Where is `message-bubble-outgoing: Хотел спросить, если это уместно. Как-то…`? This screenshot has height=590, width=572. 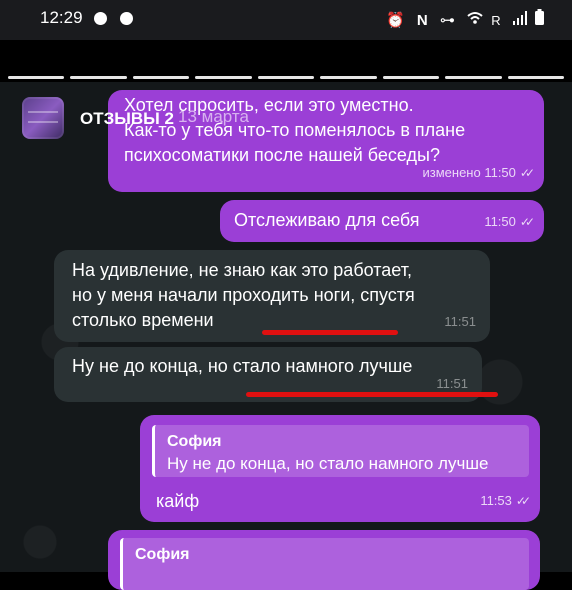 message-bubble-outgoing: Хотел спросить, если это уместно. Как-то… is located at coordinates (326, 141).